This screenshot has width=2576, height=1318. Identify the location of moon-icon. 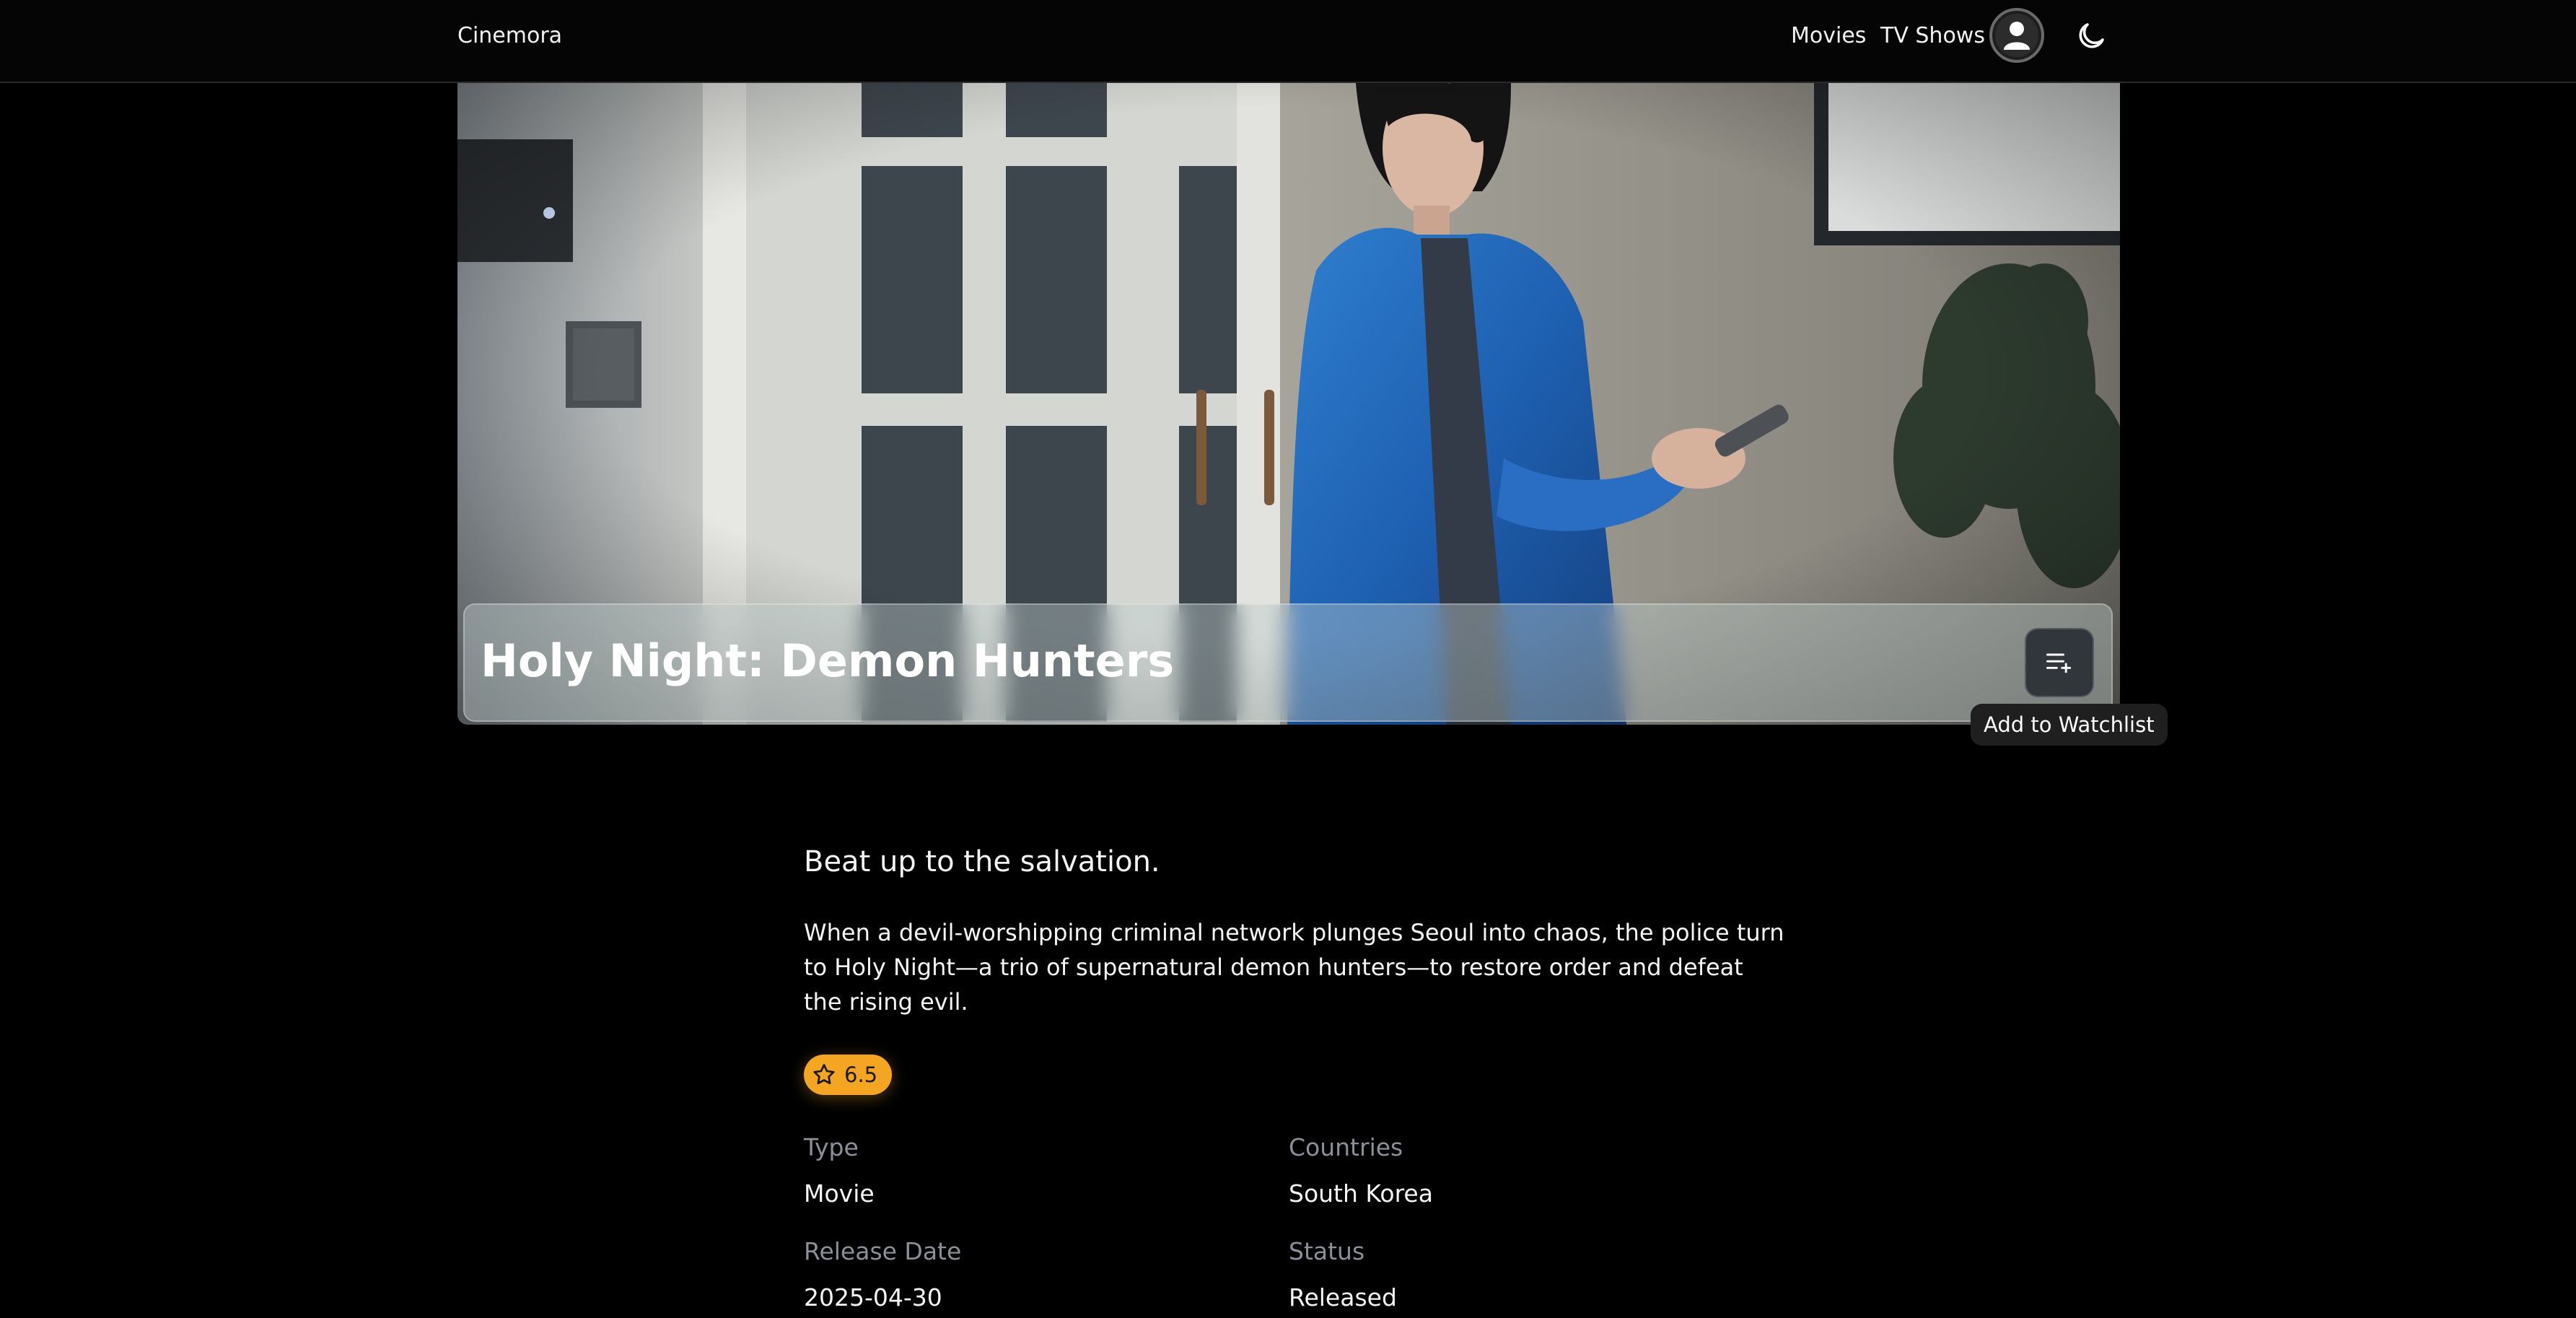
(2091, 35).